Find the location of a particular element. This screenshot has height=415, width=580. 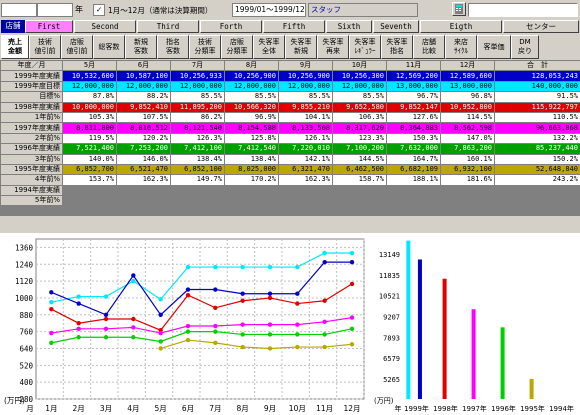

table-cell: 96.8% is located at coordinates (467, 97).